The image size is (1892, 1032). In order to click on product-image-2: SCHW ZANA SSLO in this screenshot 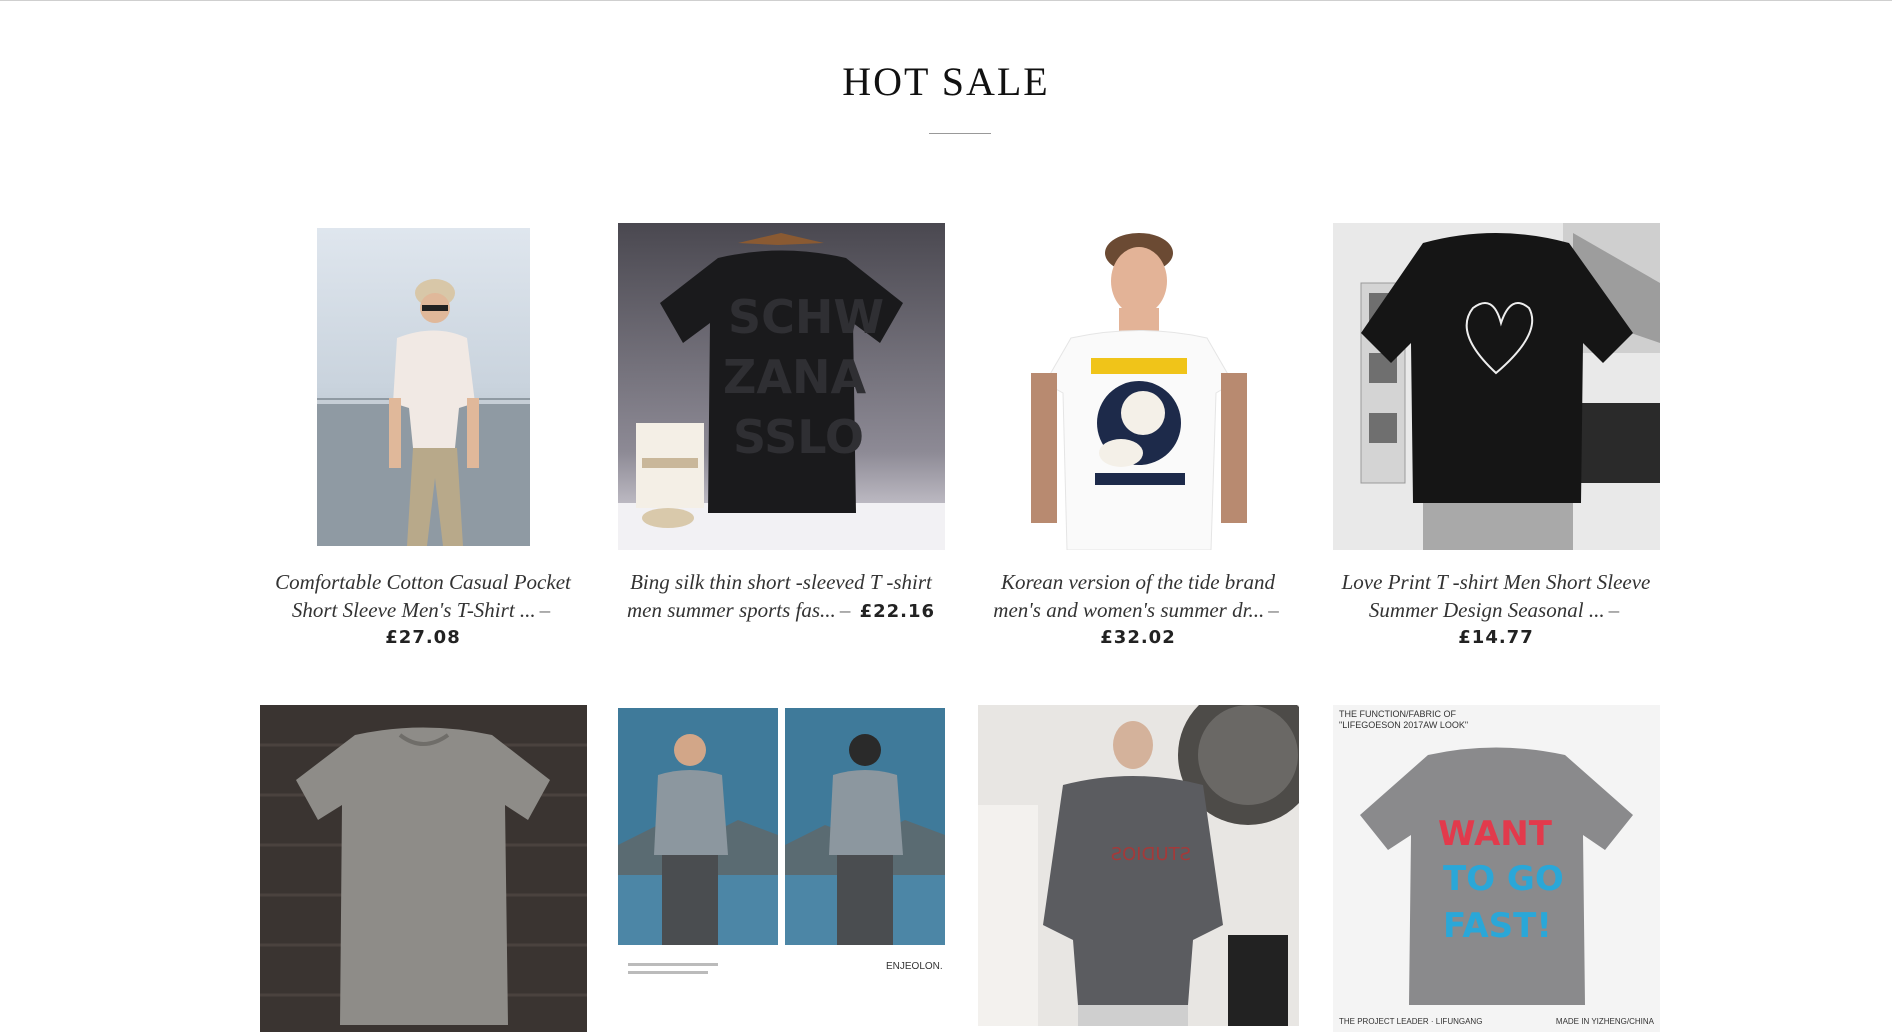, I will do `click(781, 386)`.